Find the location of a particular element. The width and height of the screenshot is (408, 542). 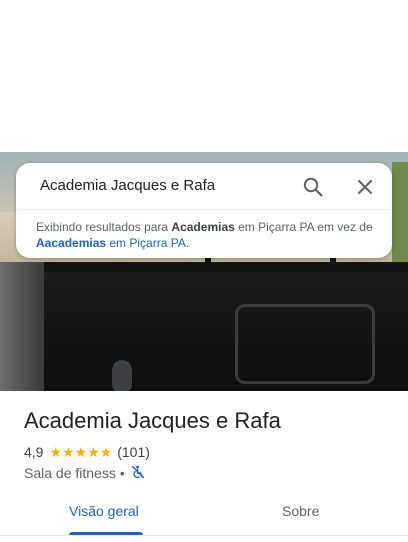

notice-prefix: Exibindo resultados para is located at coordinates (104, 227).